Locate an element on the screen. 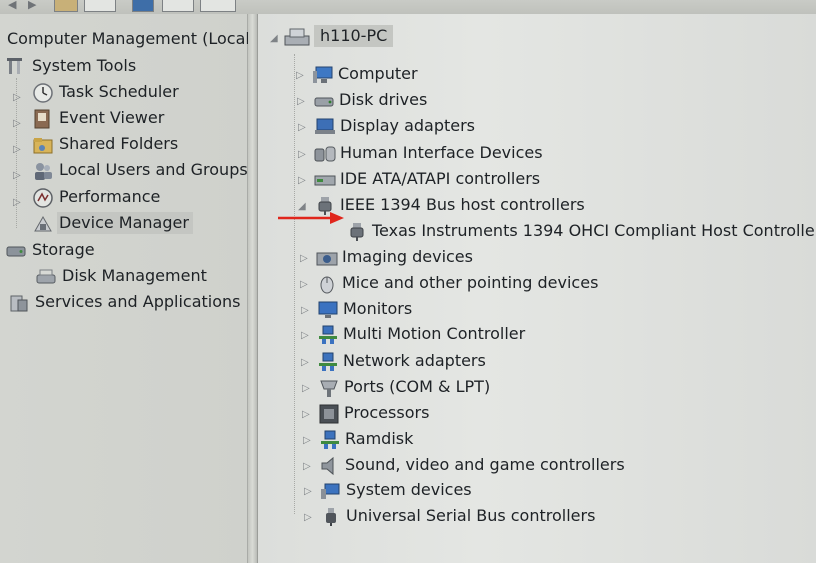 The image size is (816, 563). mouse-icon is located at coordinates (326, 284).